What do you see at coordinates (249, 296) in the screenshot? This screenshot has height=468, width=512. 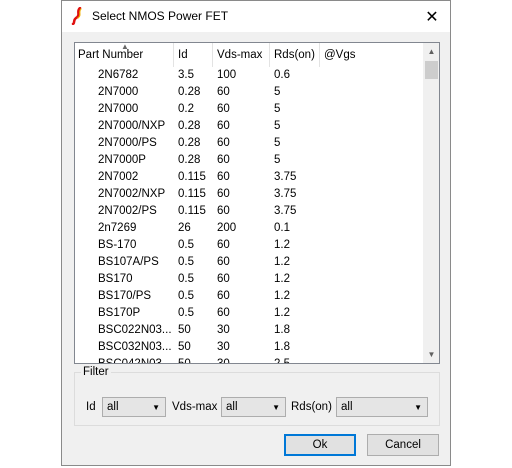 I see `table-row: BS170/PS 0.5 60 1.2` at bounding box center [249, 296].